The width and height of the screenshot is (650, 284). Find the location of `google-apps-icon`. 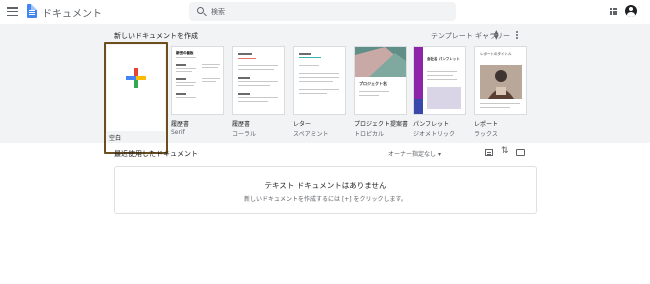

google-apps-icon is located at coordinates (613, 11).